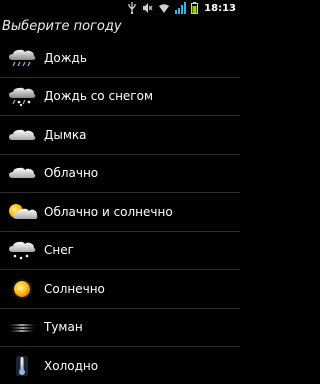 Image resolution: width=320 pixels, height=384 pixels. Describe the element at coordinates (164, 8) in the screenshot. I see `wifi-icon` at that location.